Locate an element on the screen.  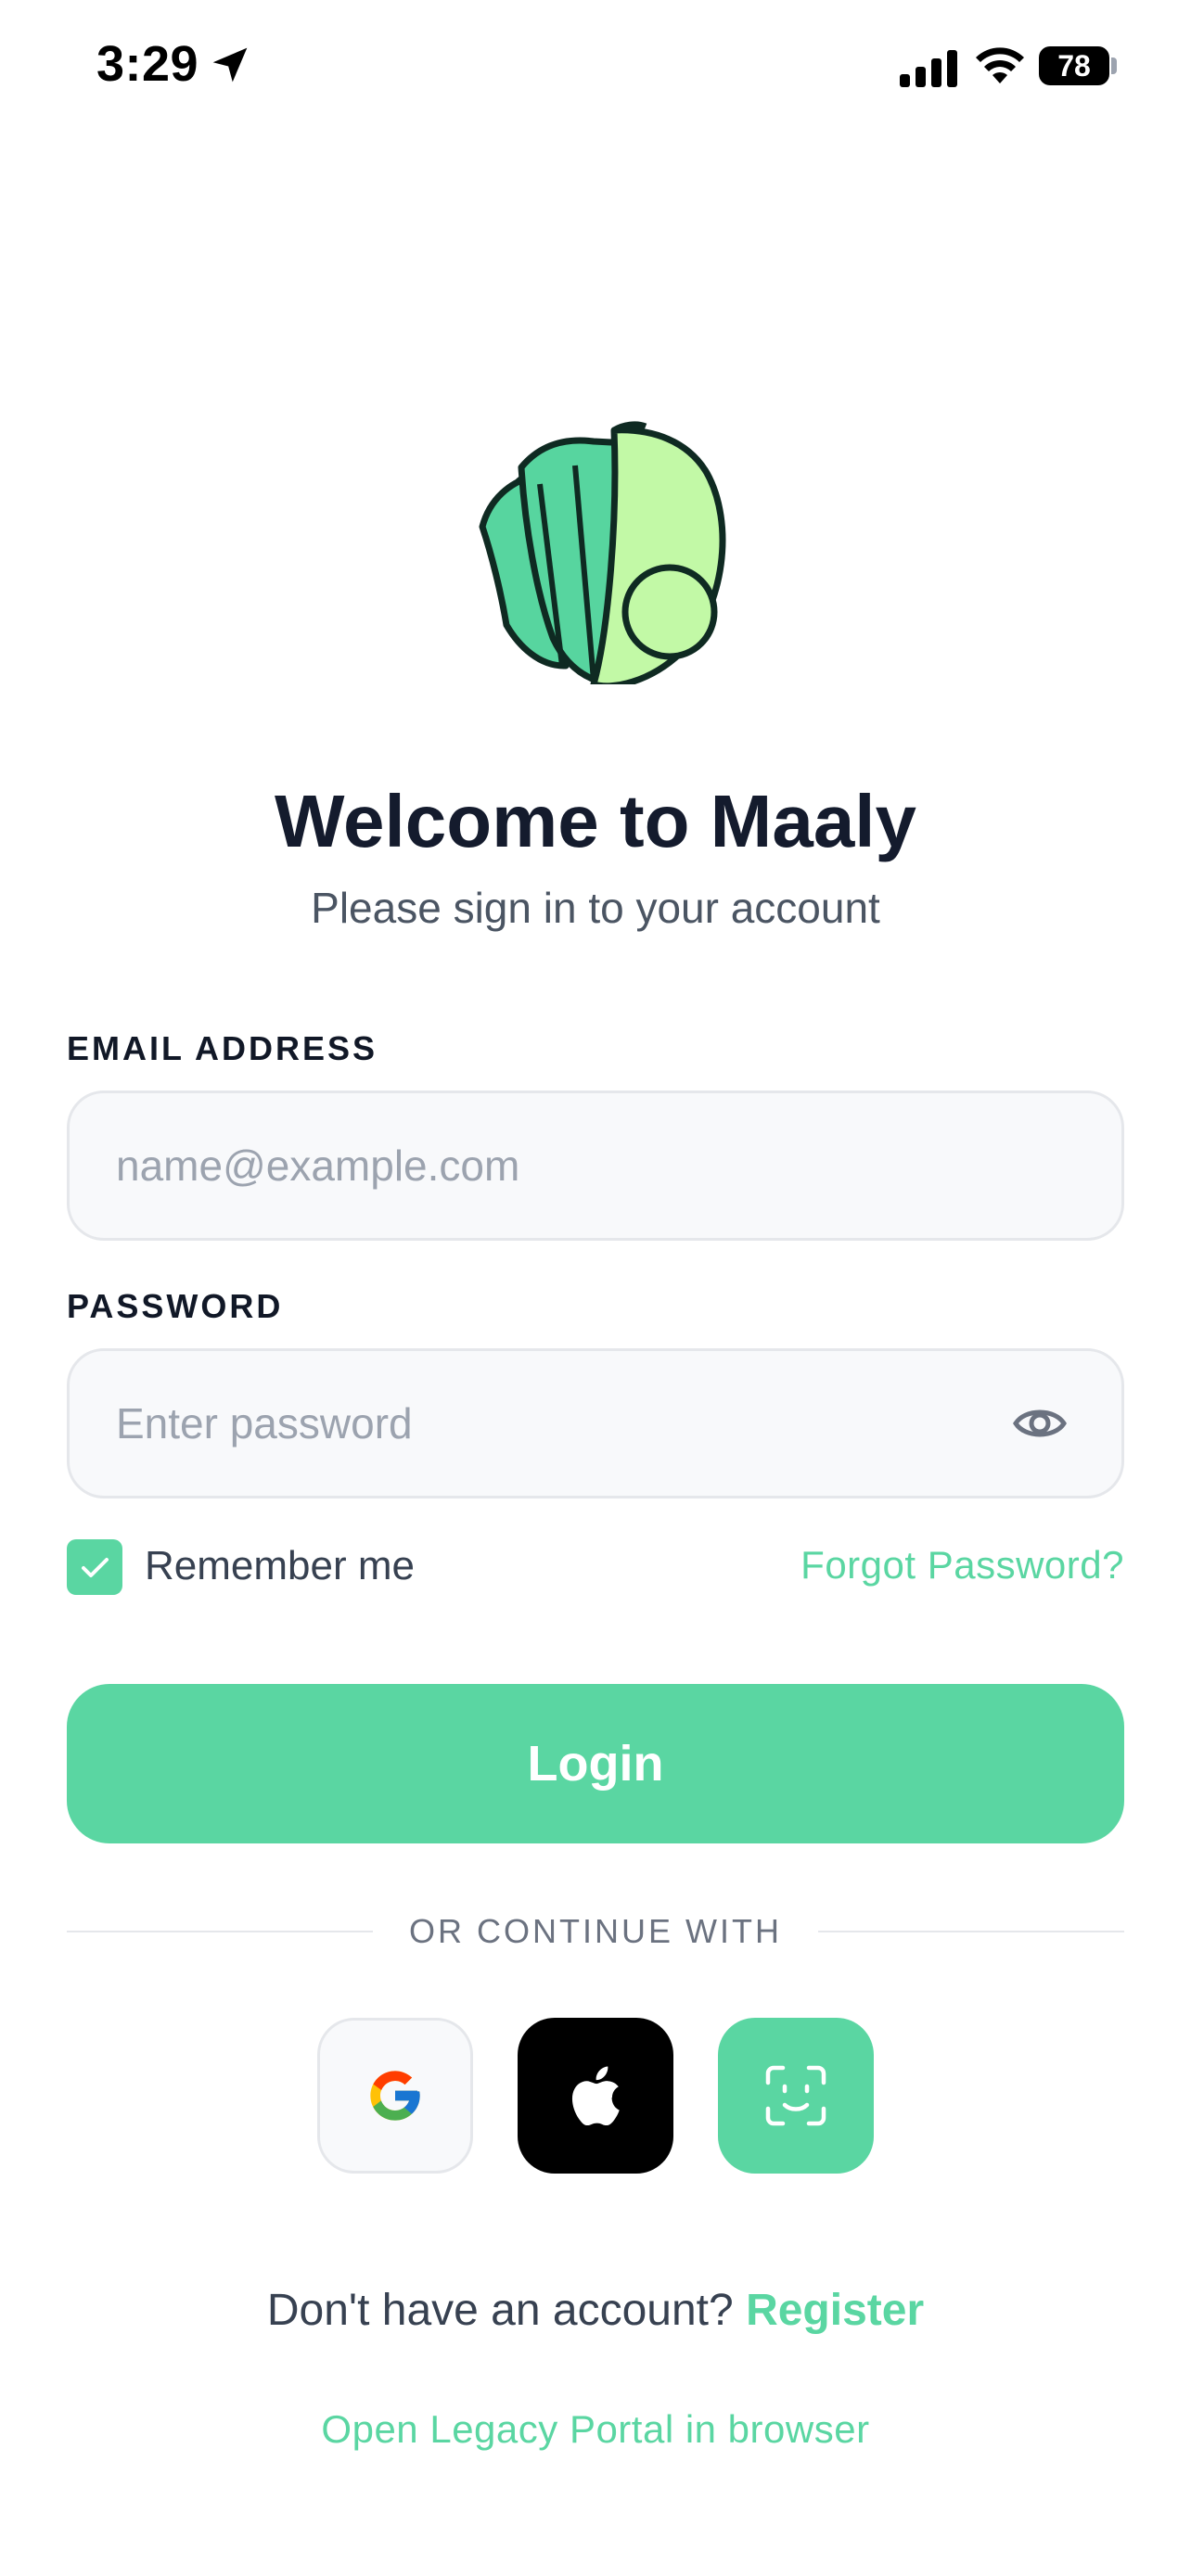
remember-me-label: Remember me is located at coordinates (280, 1566).